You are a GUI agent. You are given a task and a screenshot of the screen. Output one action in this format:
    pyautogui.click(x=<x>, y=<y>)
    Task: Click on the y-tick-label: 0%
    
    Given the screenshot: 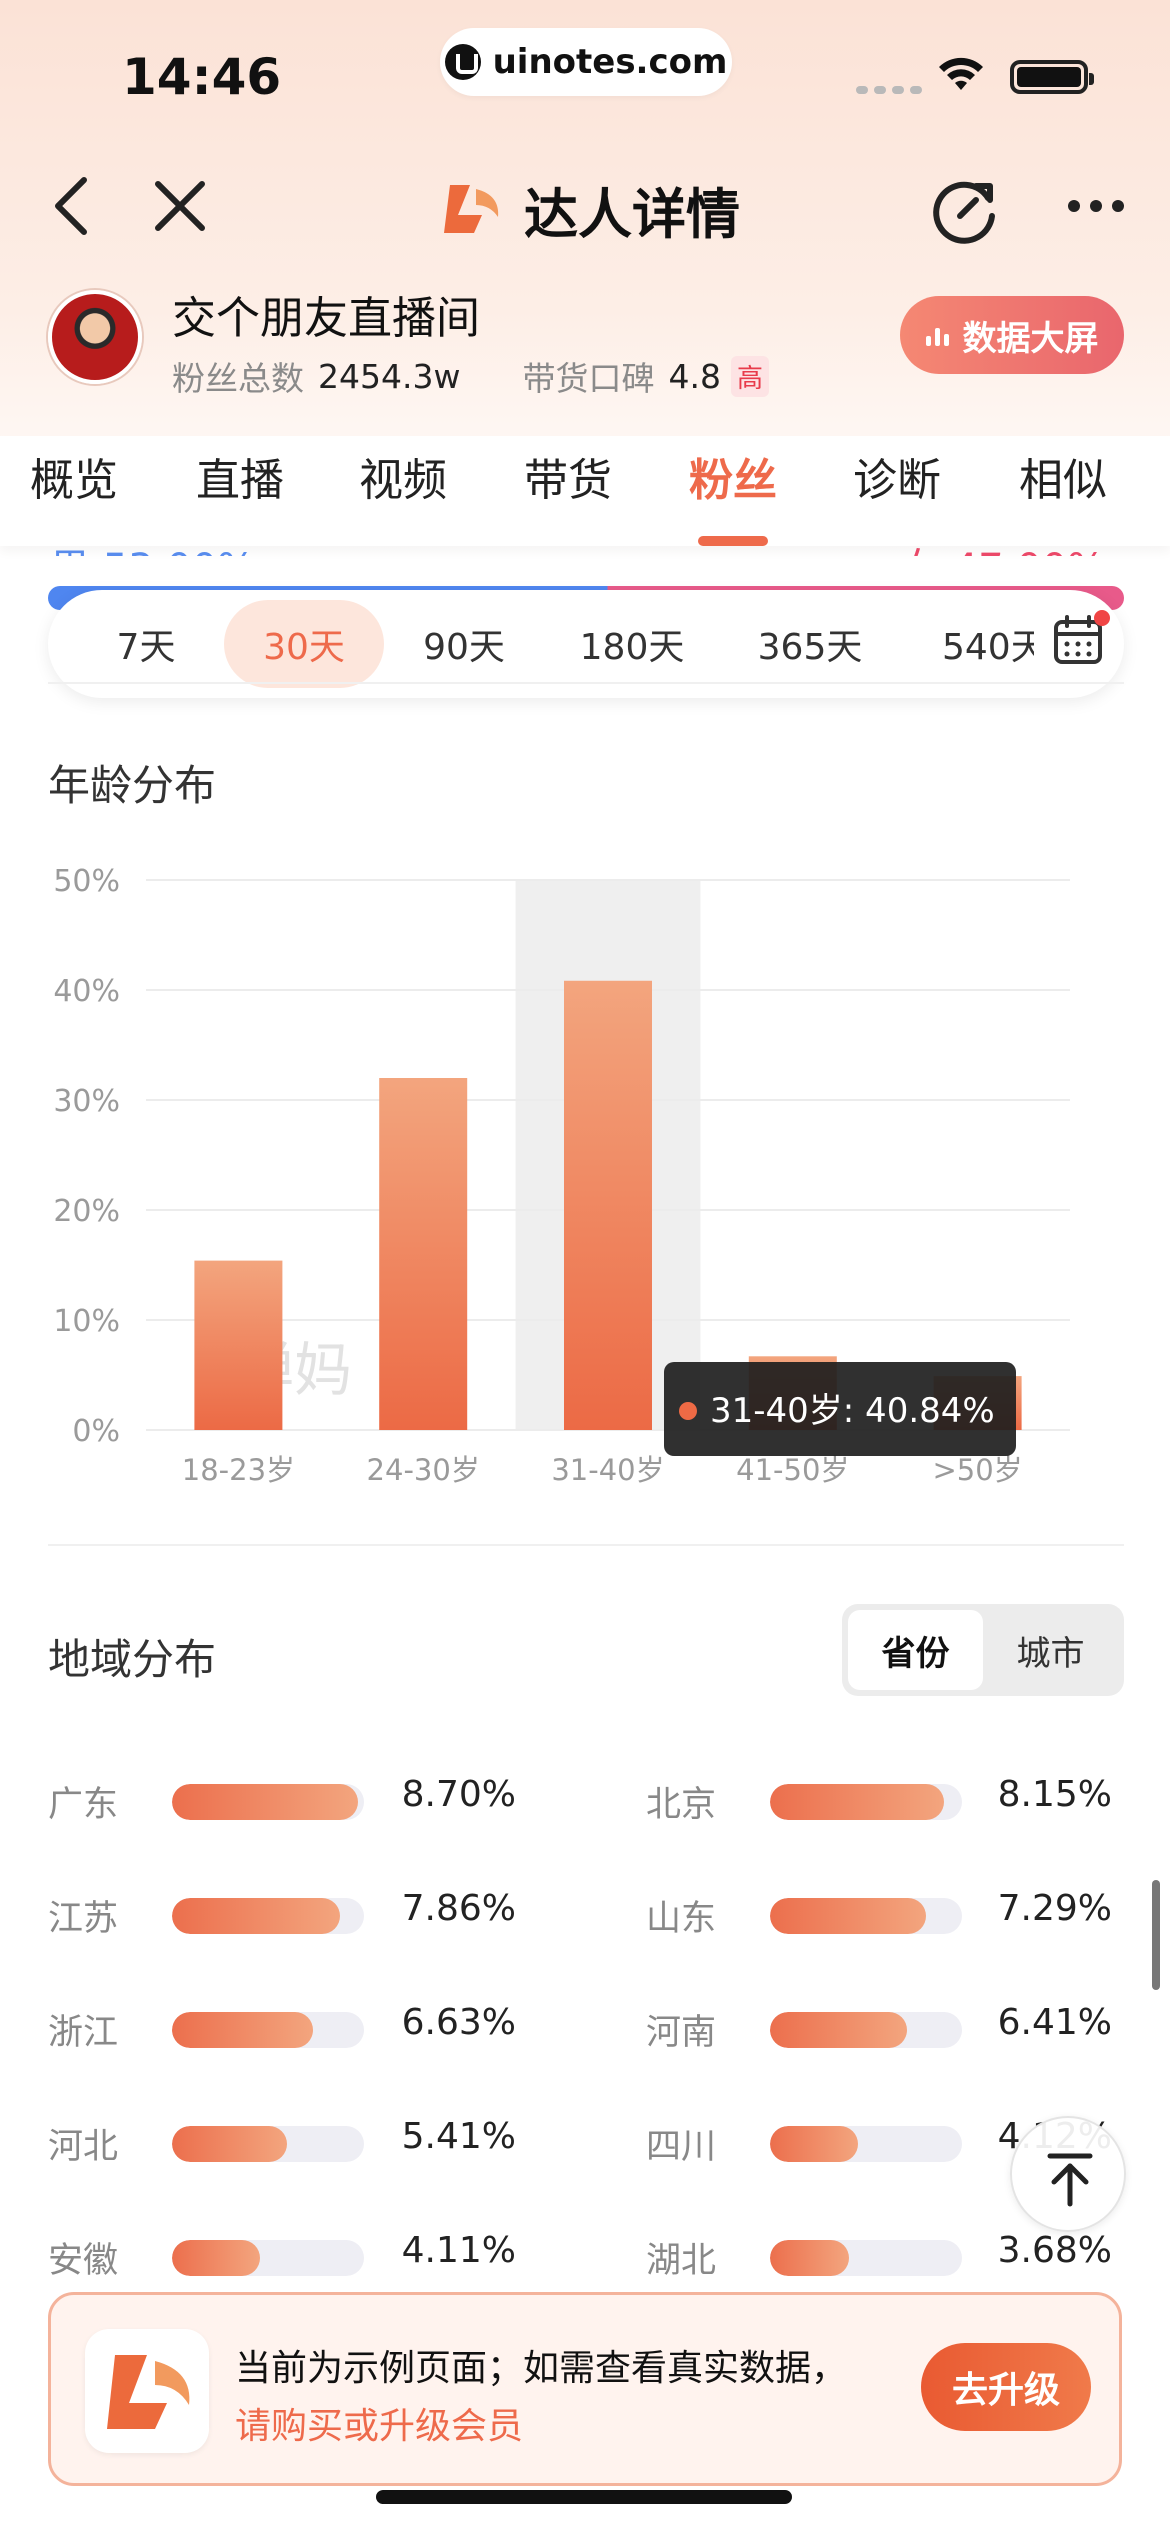 What is the action you would take?
    pyautogui.click(x=96, y=1431)
    